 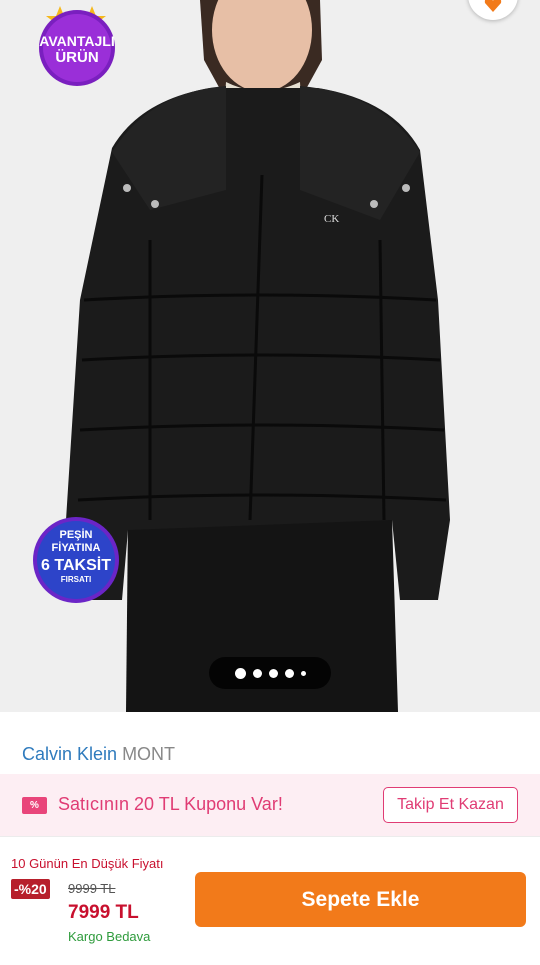 I want to click on lowest-price-label: 10 Günün En Düşük Fiyatı, so click(x=87, y=863).